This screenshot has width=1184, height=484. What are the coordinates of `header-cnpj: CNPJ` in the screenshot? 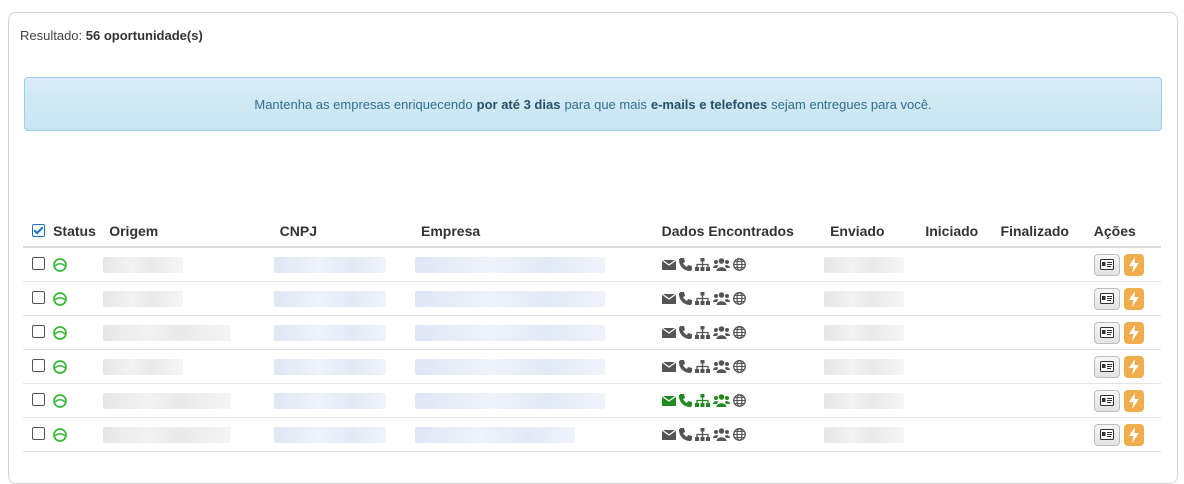 It's located at (350, 232).